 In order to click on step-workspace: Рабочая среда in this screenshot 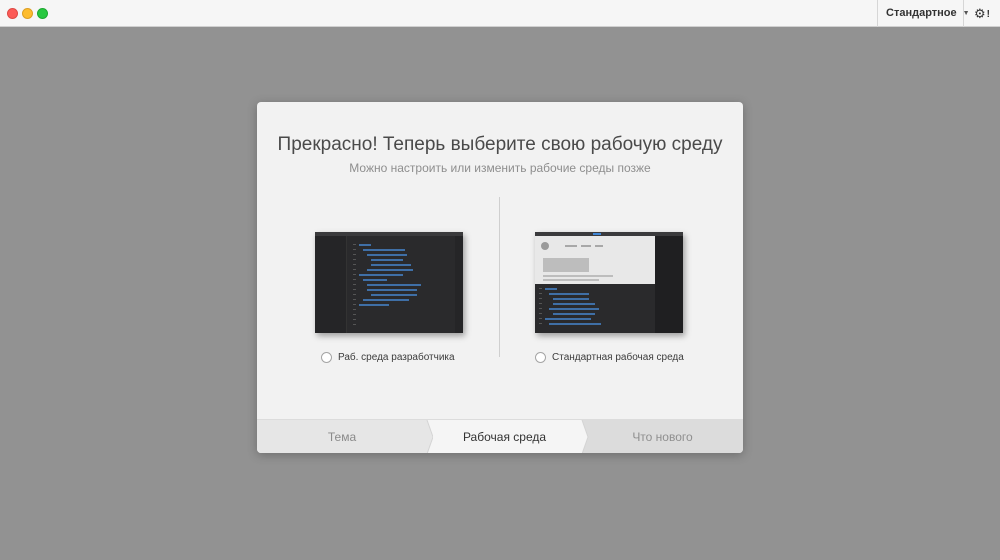, I will do `click(504, 436)`.